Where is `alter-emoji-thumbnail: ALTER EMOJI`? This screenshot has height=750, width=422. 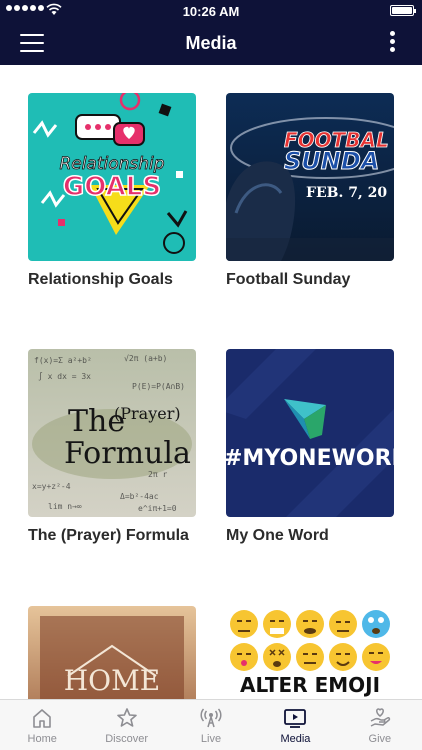
alter-emoji-thumbnail: ALTER EMOJI is located at coordinates (310, 652).